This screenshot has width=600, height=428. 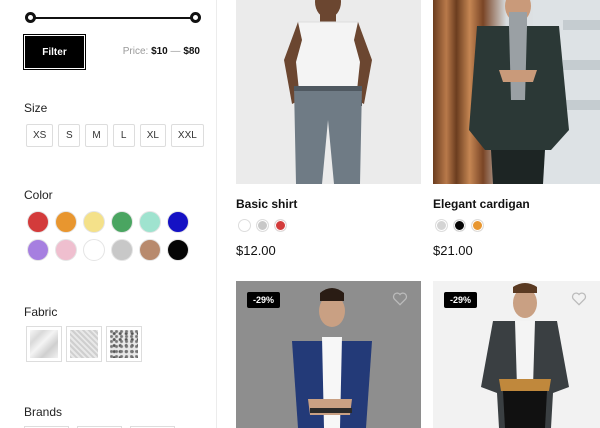 I want to click on price-min-value: $10, so click(x=159, y=51).